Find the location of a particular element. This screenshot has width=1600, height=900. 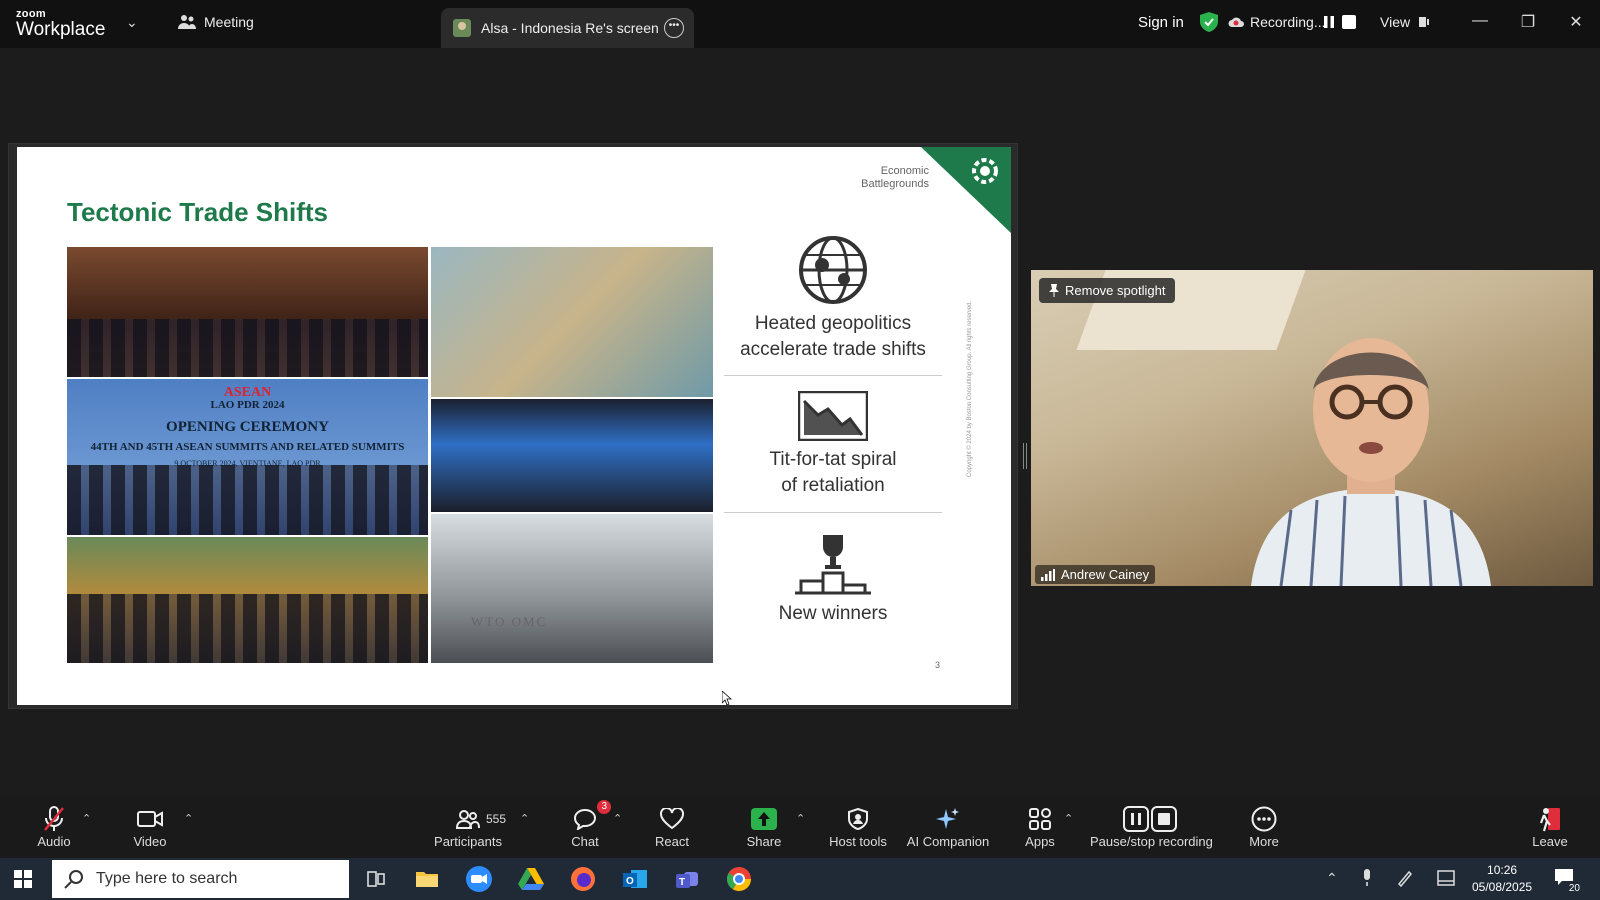

cloud-recording-icon is located at coordinates (1236, 22).